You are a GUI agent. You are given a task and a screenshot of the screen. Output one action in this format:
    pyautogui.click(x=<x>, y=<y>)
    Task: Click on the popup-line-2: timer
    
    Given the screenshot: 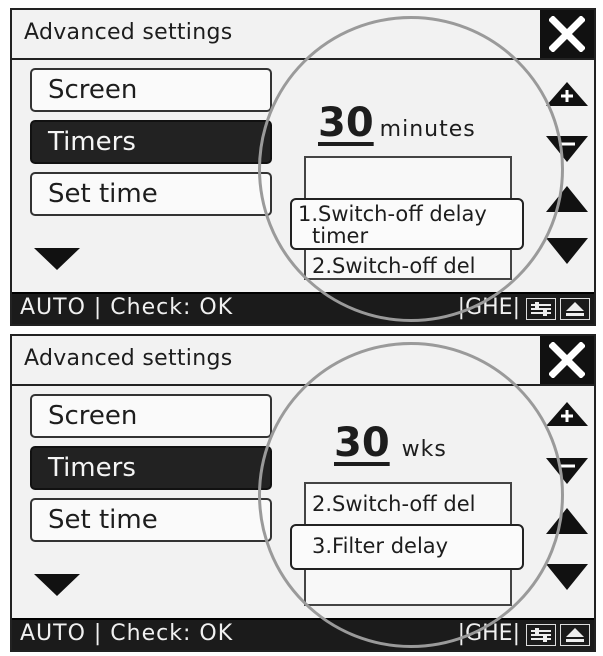 What is the action you would take?
    pyautogui.click(x=340, y=236)
    